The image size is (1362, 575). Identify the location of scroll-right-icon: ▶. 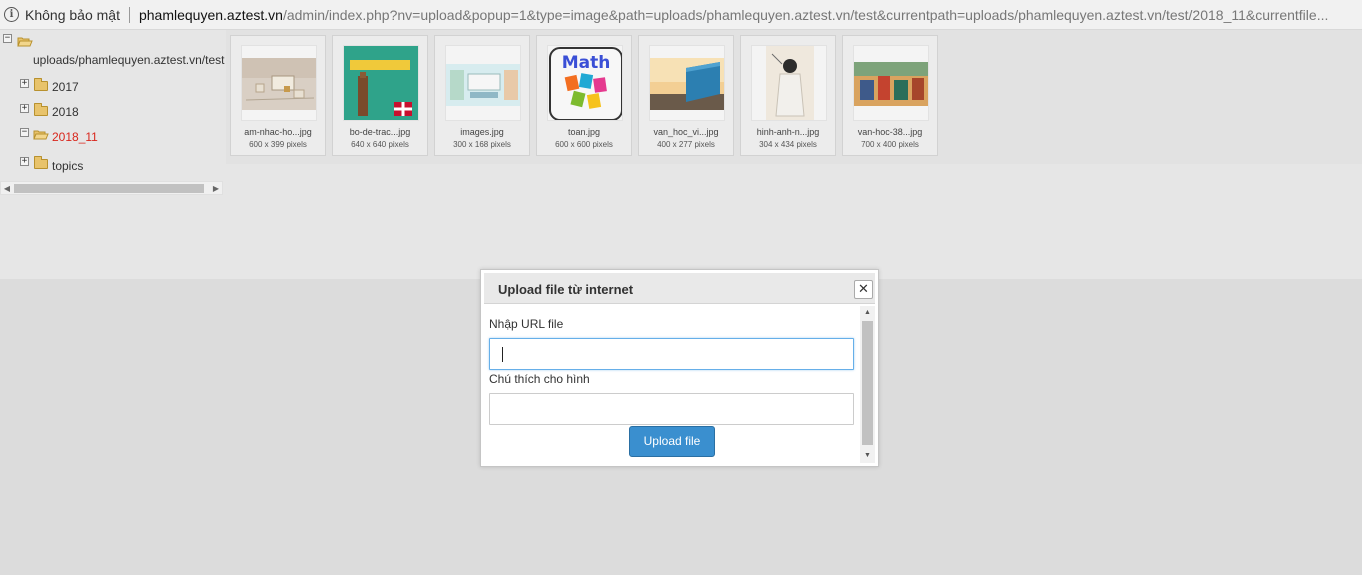
(216, 189).